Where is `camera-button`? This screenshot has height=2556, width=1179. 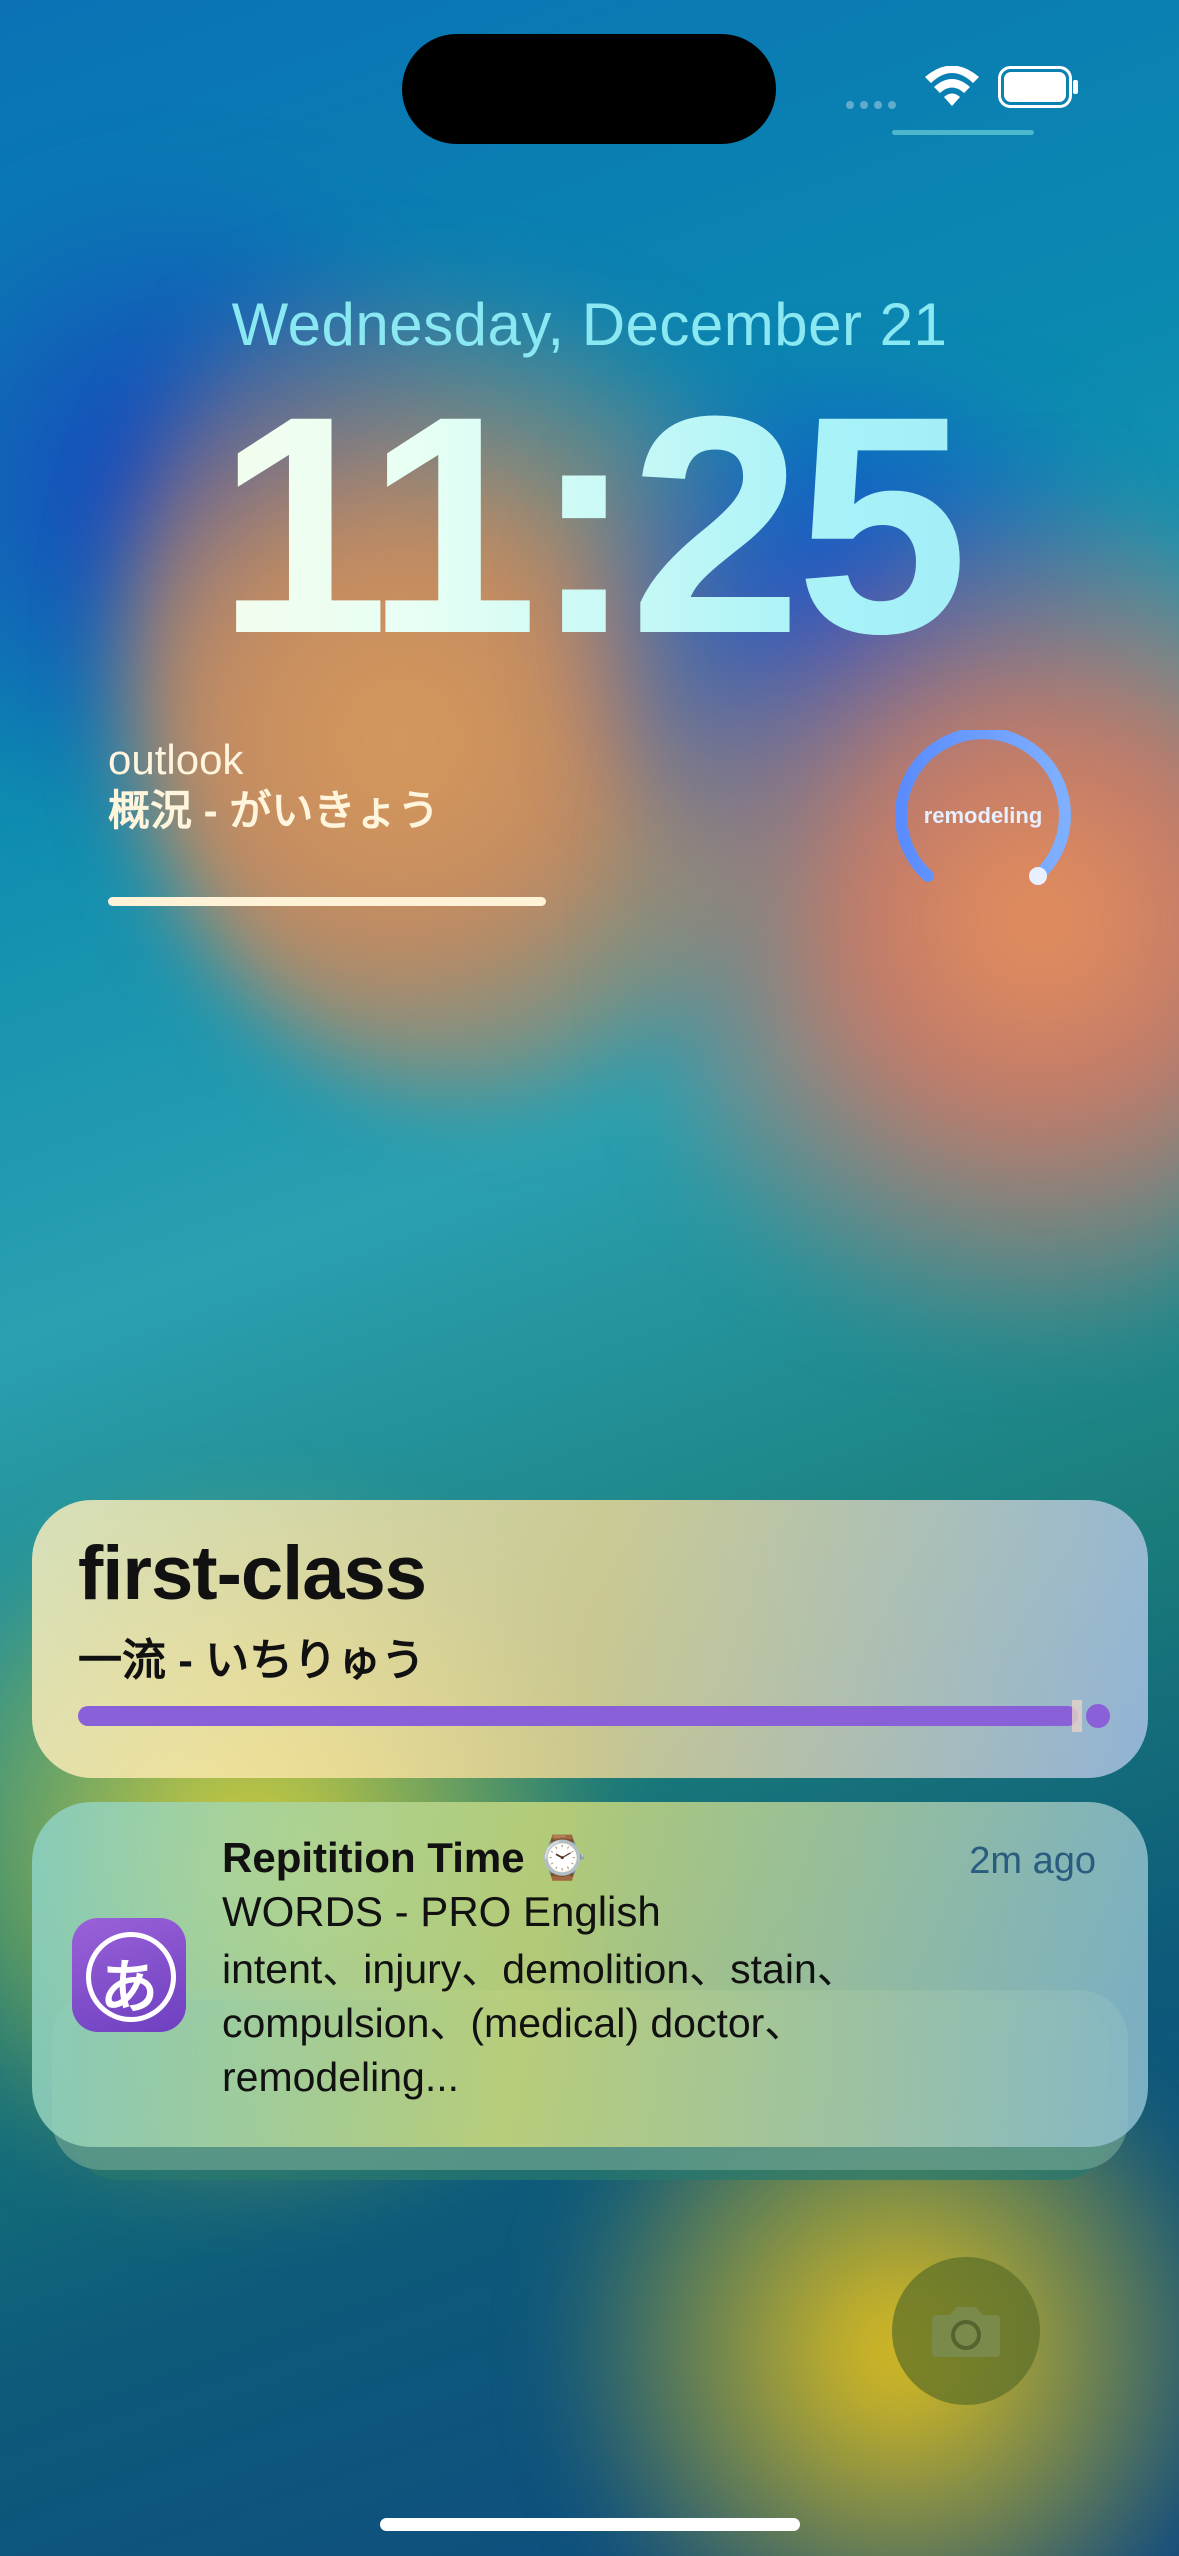
camera-button is located at coordinates (966, 2331).